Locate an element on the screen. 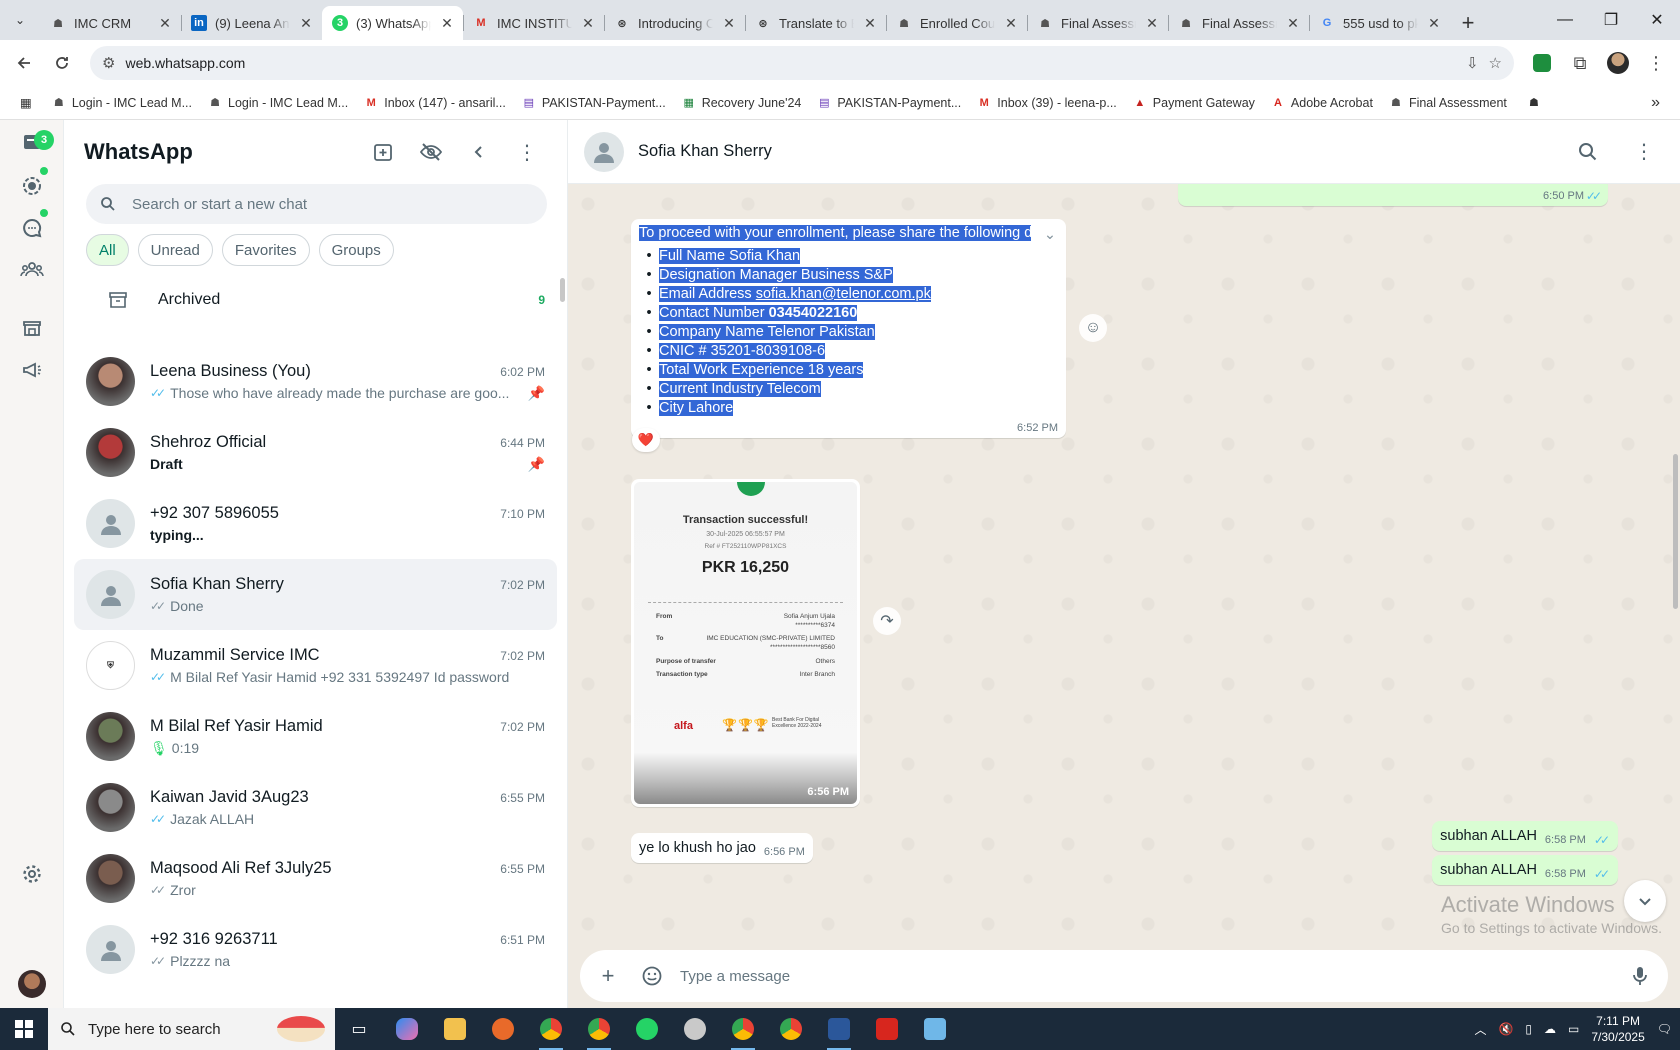  chat-list-item: Shehroz Official 6:44 PM Draft 📌 is located at coordinates (315, 452).